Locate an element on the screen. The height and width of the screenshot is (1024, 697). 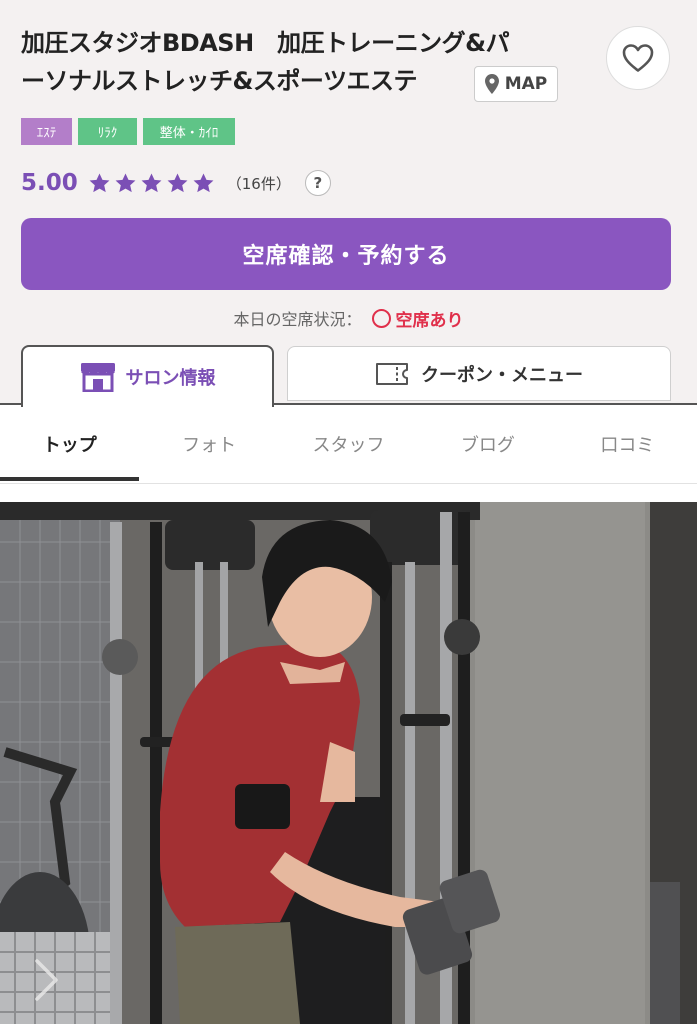
carousel-next-button is located at coordinates (46, 980).